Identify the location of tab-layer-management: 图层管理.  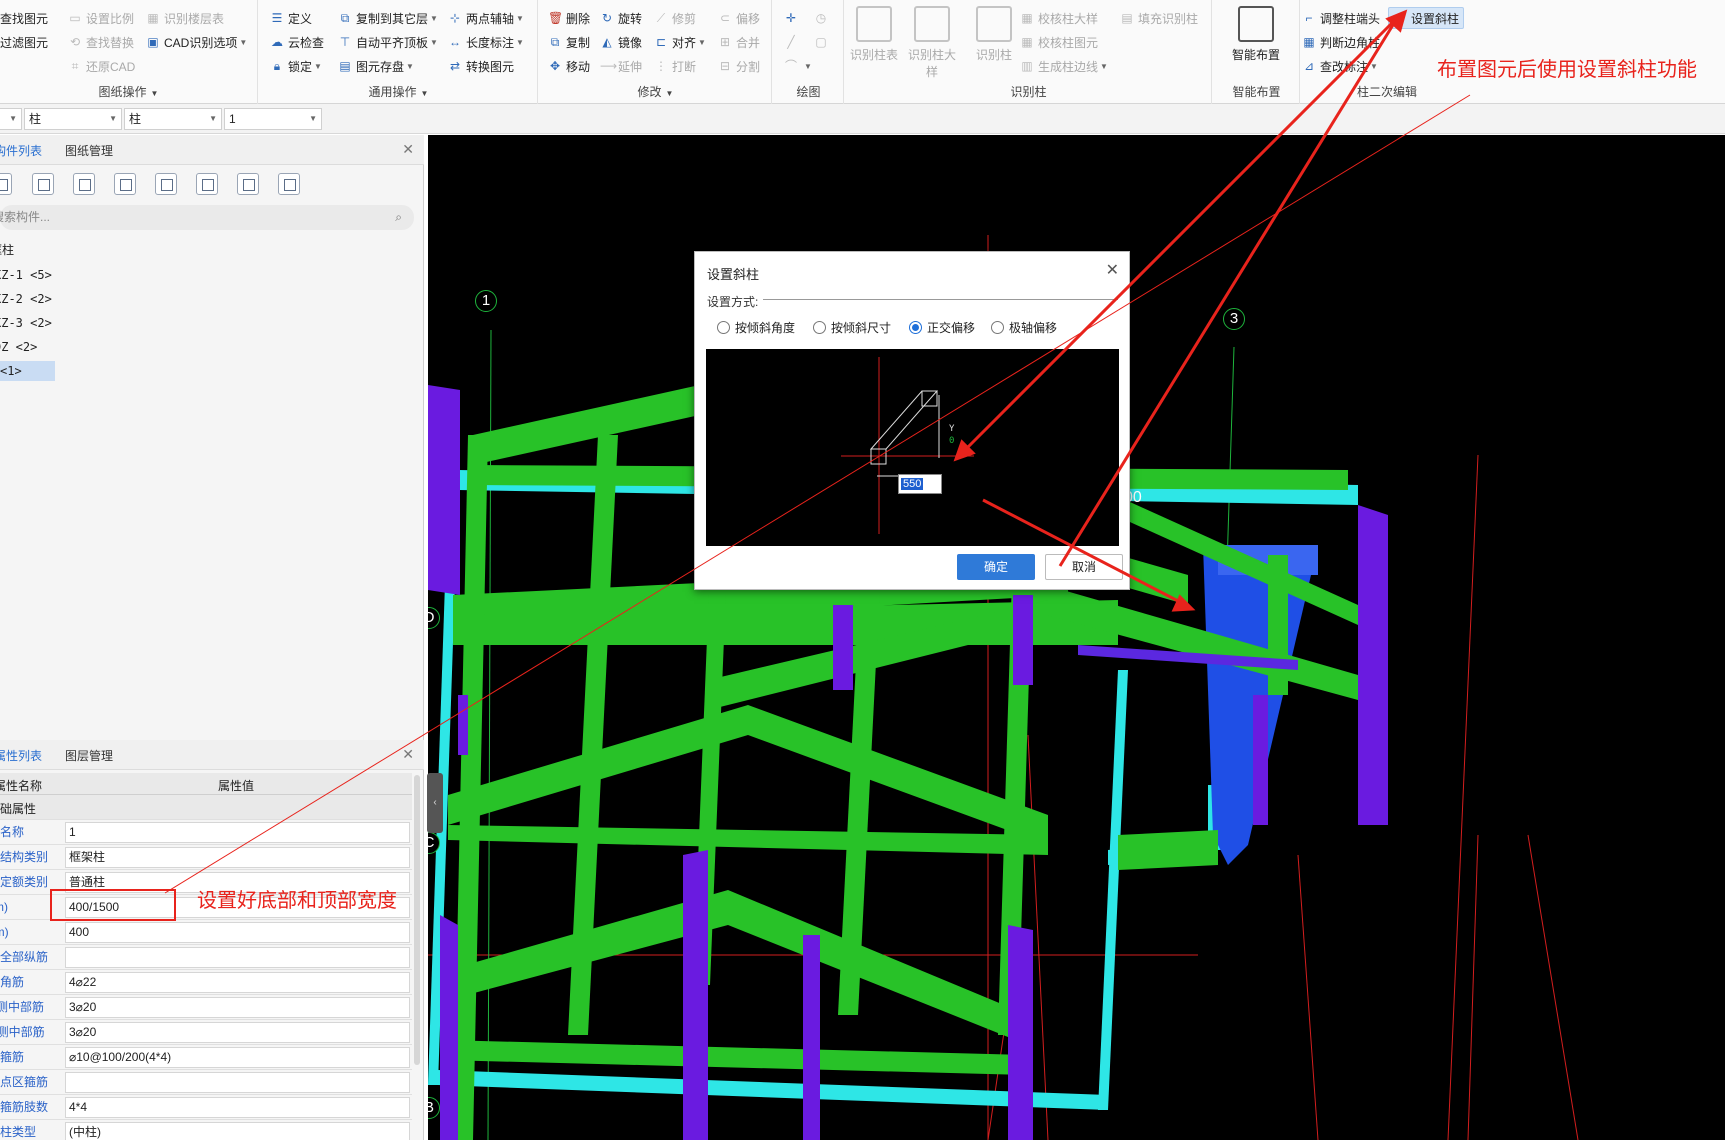
(89, 755).